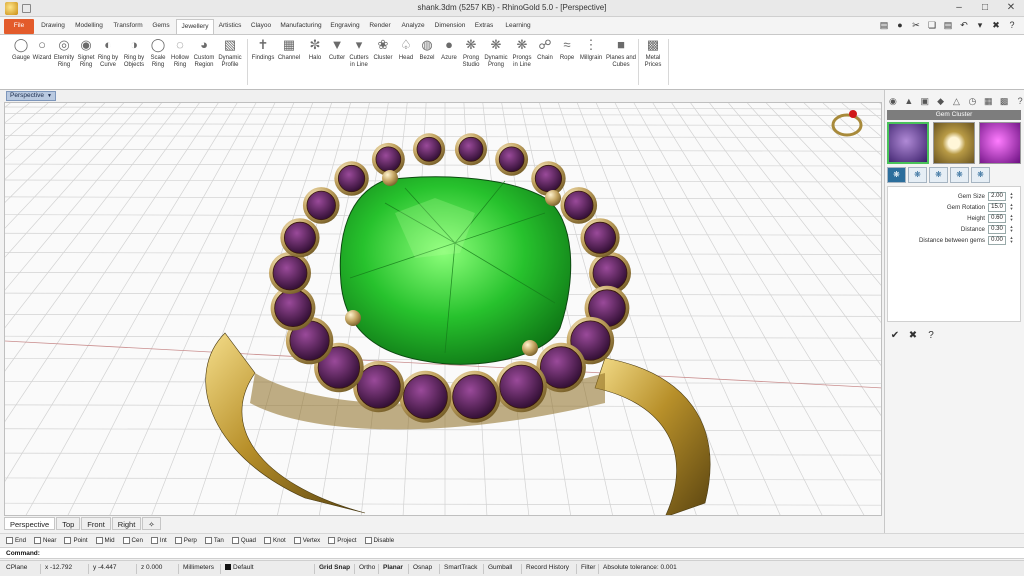 The width and height of the screenshot is (1024, 576). Describe the element at coordinates (941, 101) in the screenshot. I see `gem-icon: ◆` at that location.